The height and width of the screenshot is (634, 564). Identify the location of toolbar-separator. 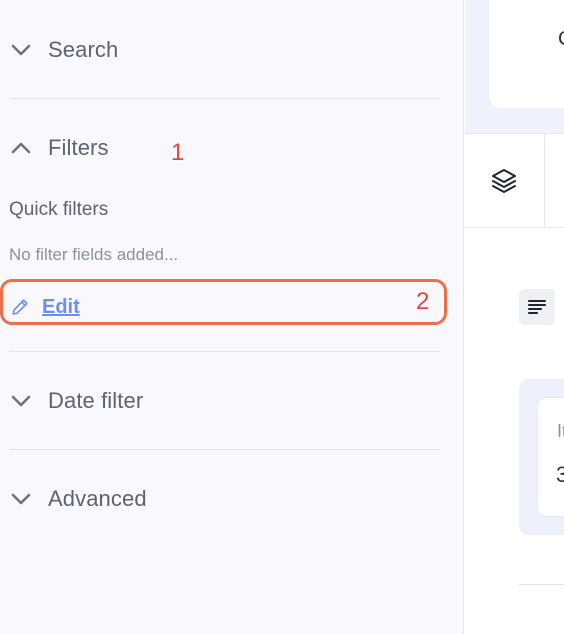
(544, 181).